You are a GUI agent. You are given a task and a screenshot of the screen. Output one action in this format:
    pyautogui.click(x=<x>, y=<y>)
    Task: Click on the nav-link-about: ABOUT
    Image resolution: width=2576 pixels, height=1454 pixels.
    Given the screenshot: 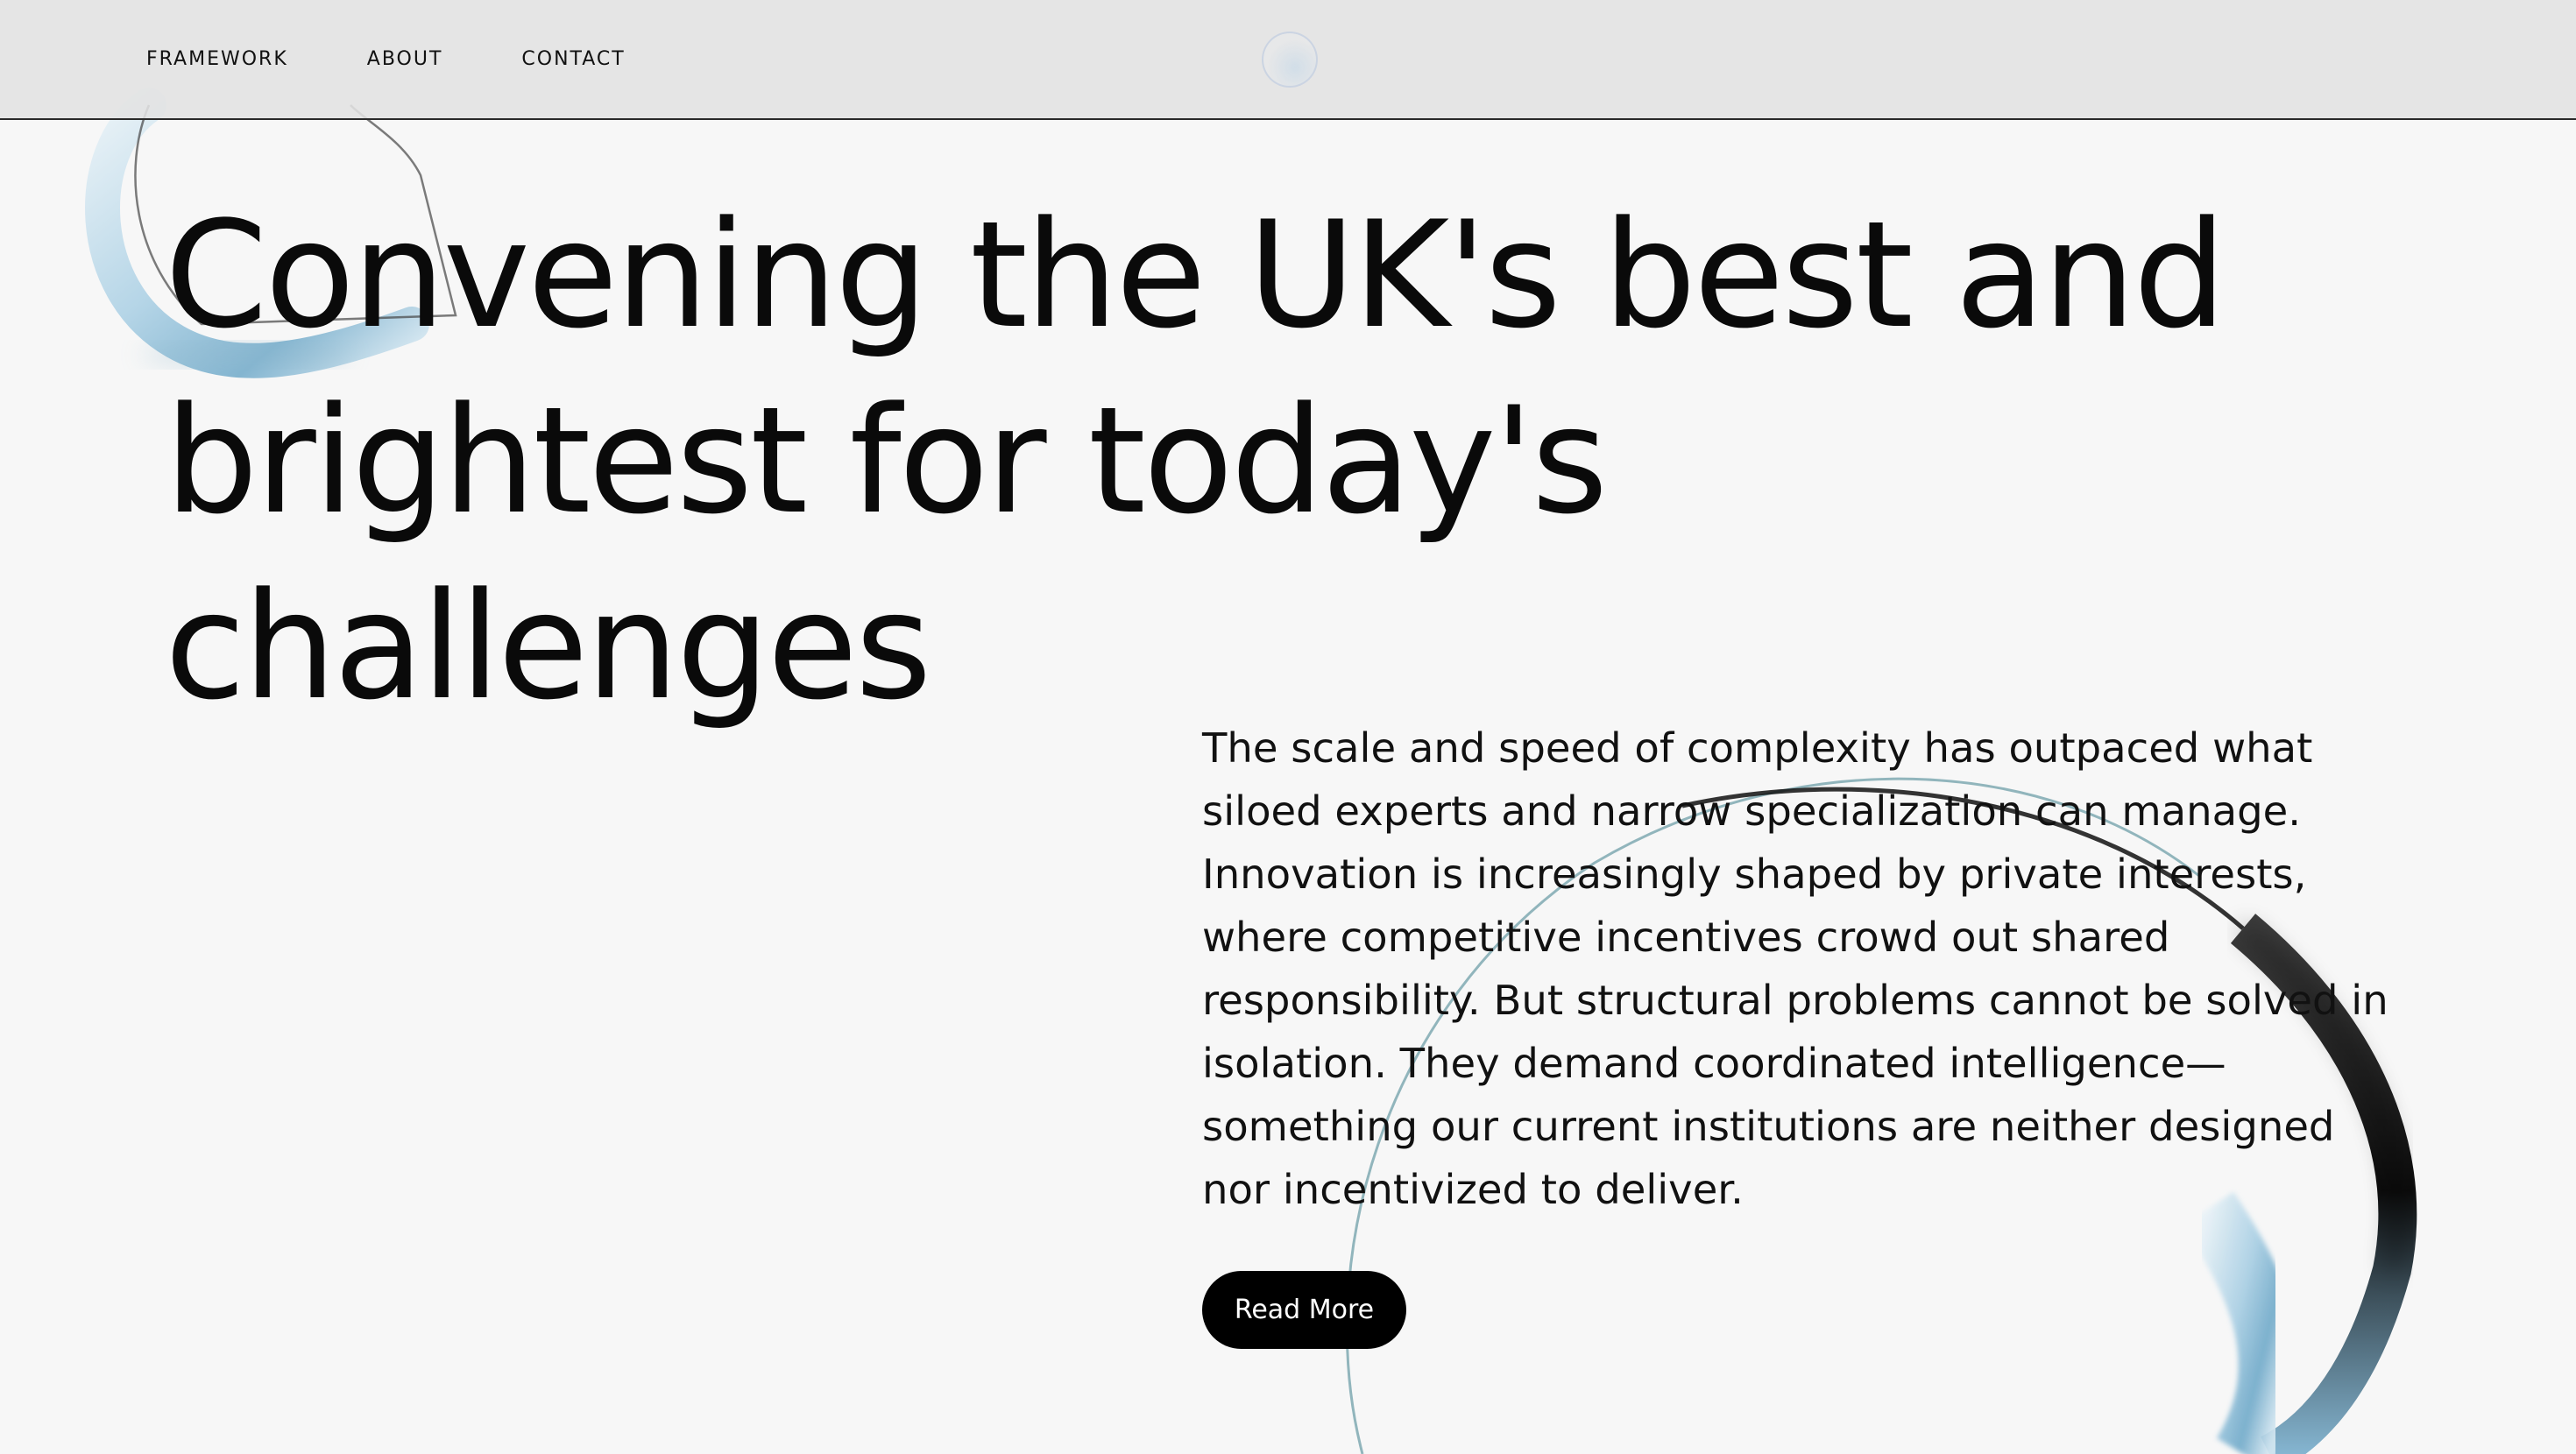 What is the action you would take?
    pyautogui.click(x=405, y=59)
    